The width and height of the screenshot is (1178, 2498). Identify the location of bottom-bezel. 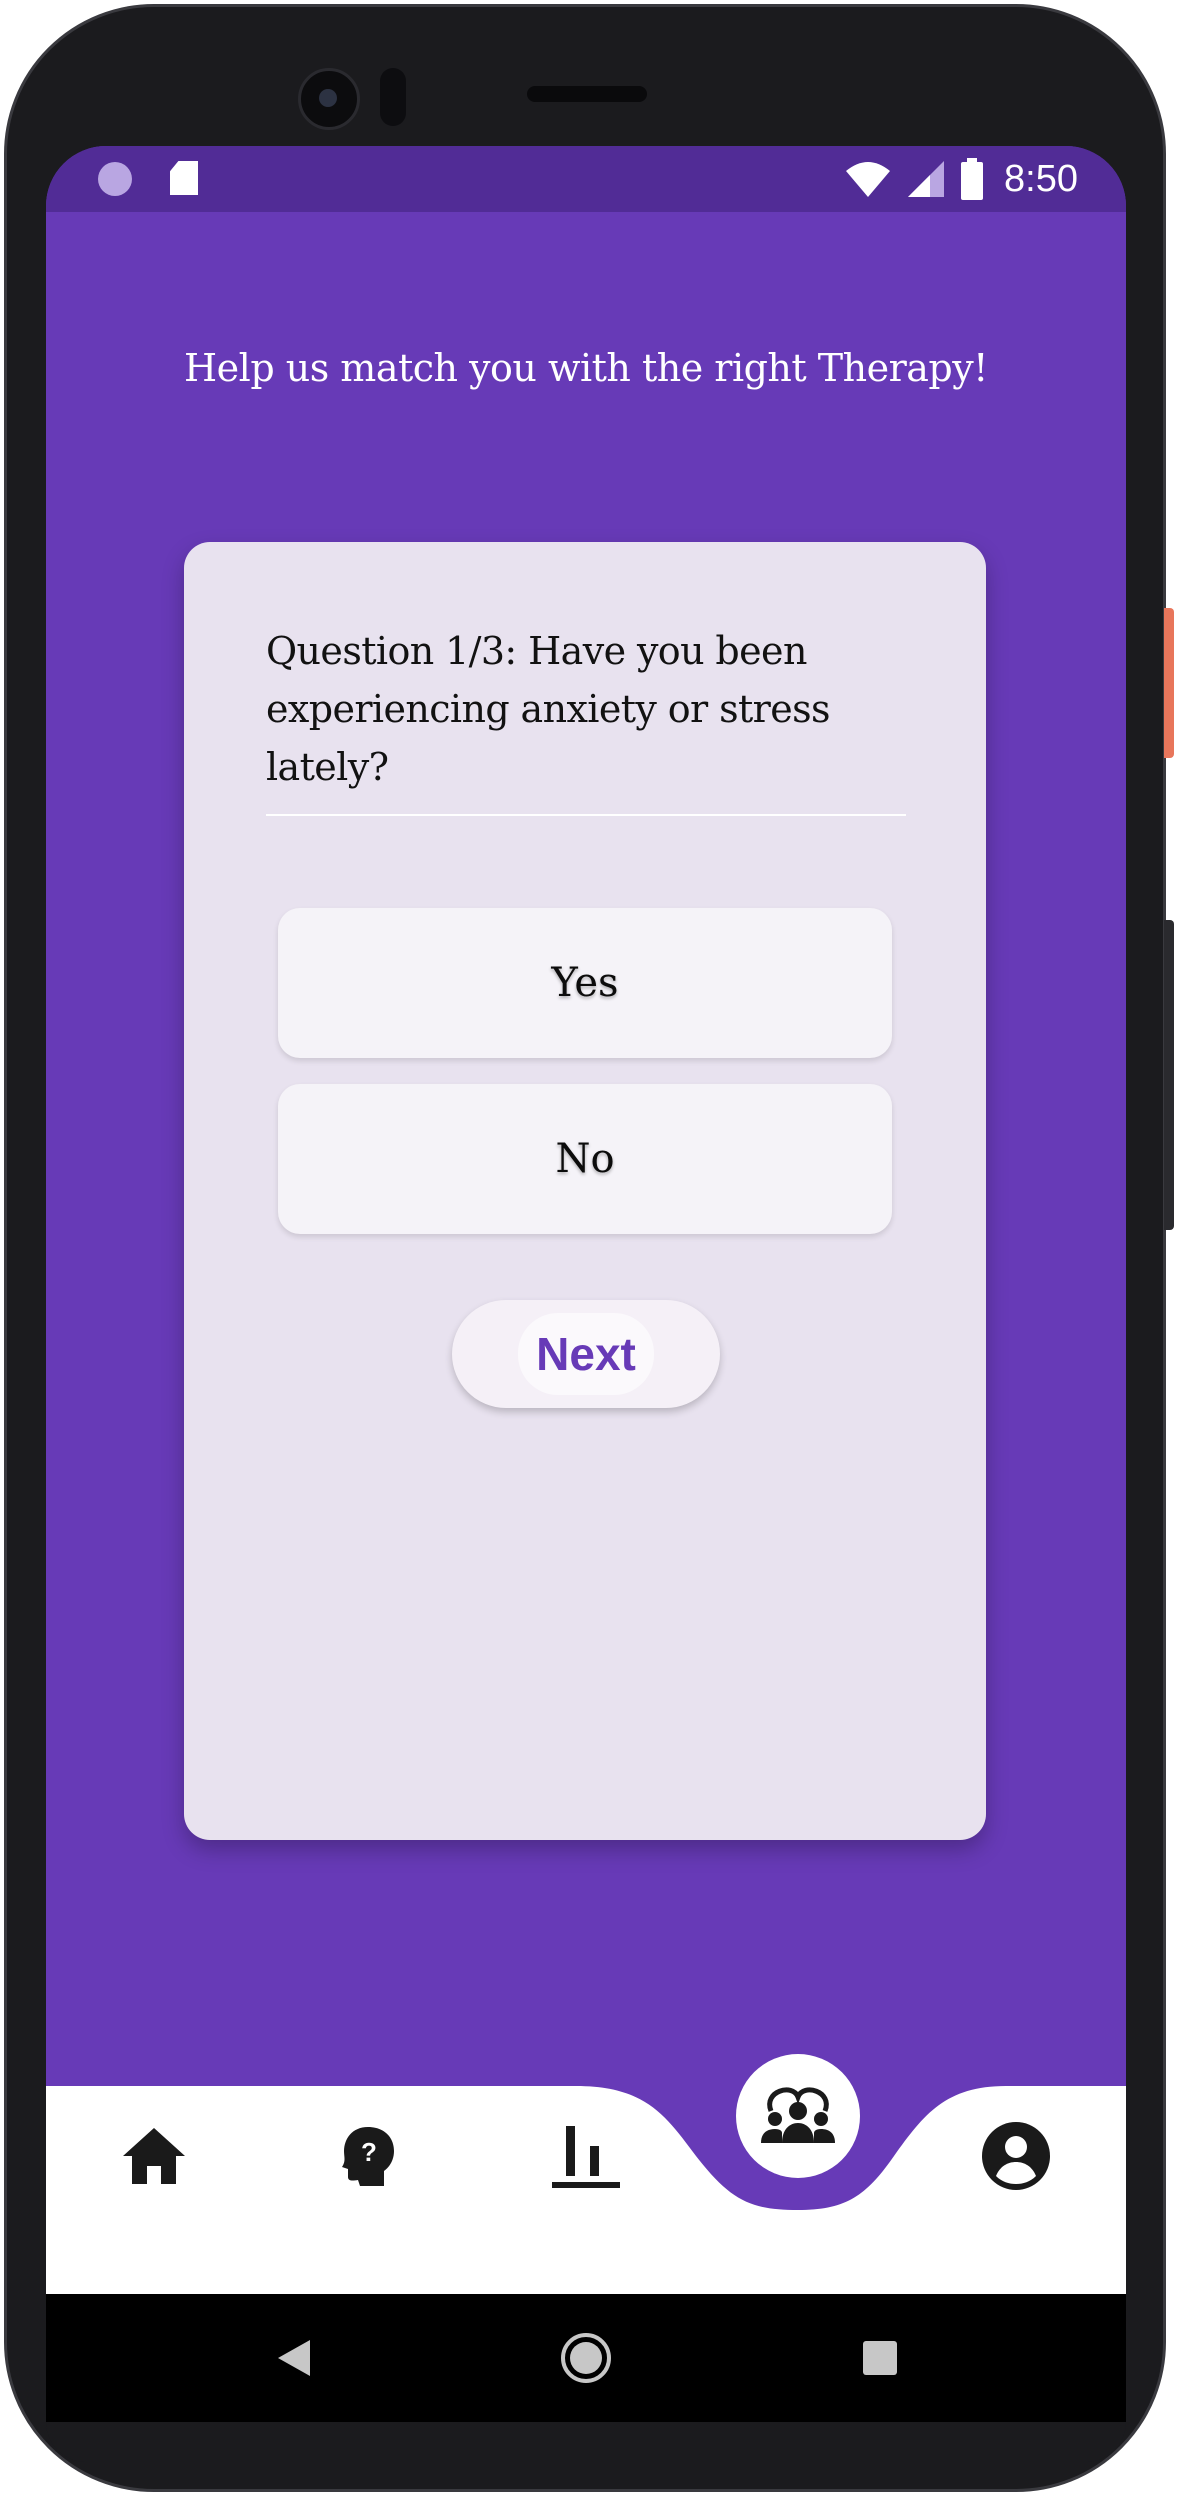
(586, 2442).